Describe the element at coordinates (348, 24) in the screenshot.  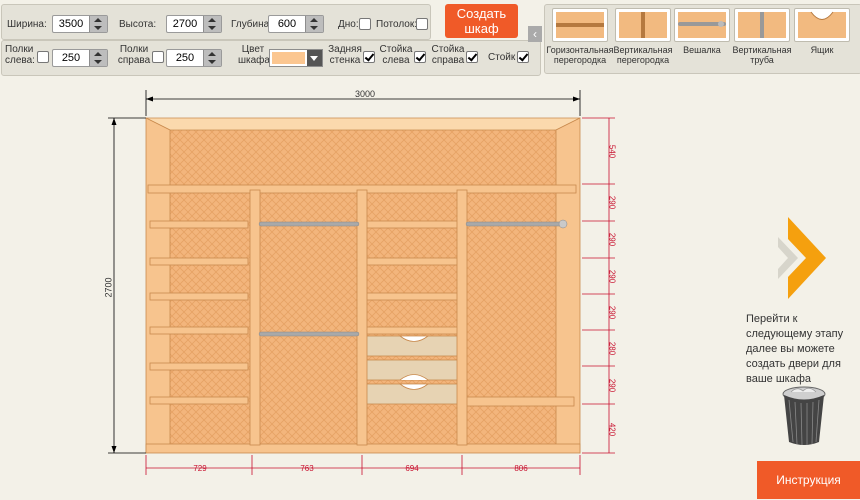
I see `bottom-label: Дно:` at that location.